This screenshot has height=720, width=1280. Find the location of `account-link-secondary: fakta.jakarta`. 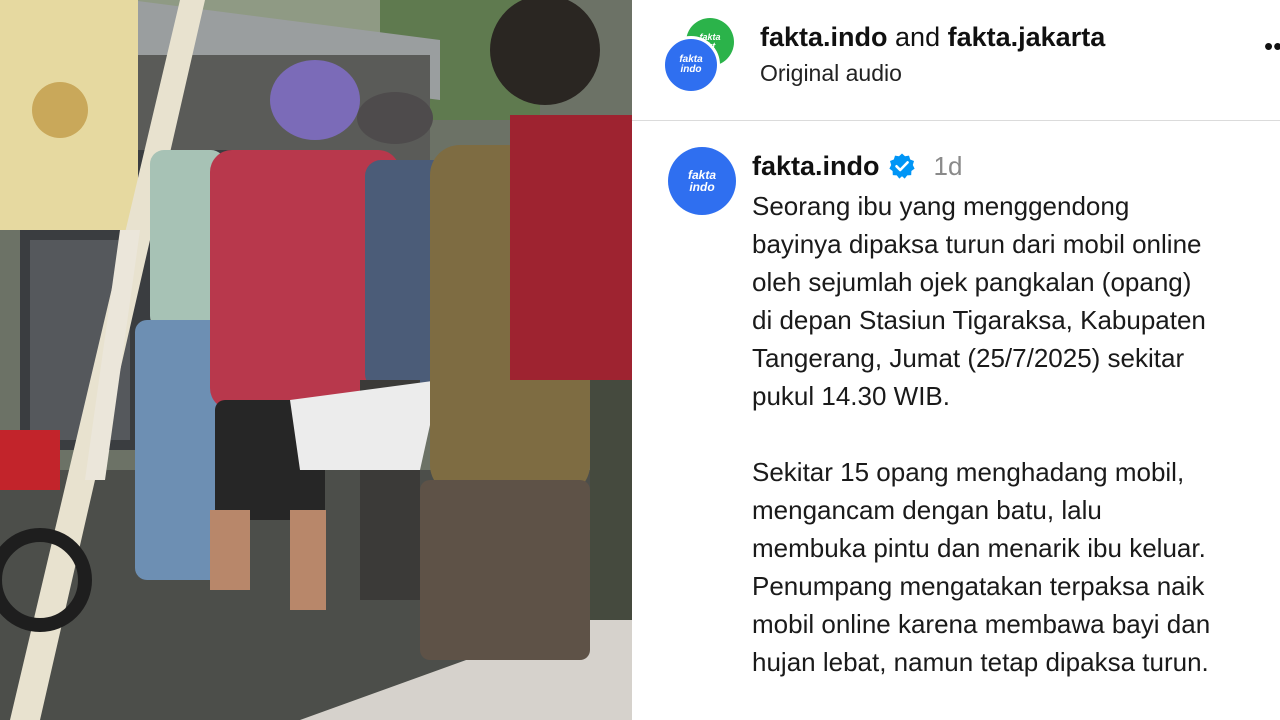

account-link-secondary: fakta.jakarta is located at coordinates (1027, 37).